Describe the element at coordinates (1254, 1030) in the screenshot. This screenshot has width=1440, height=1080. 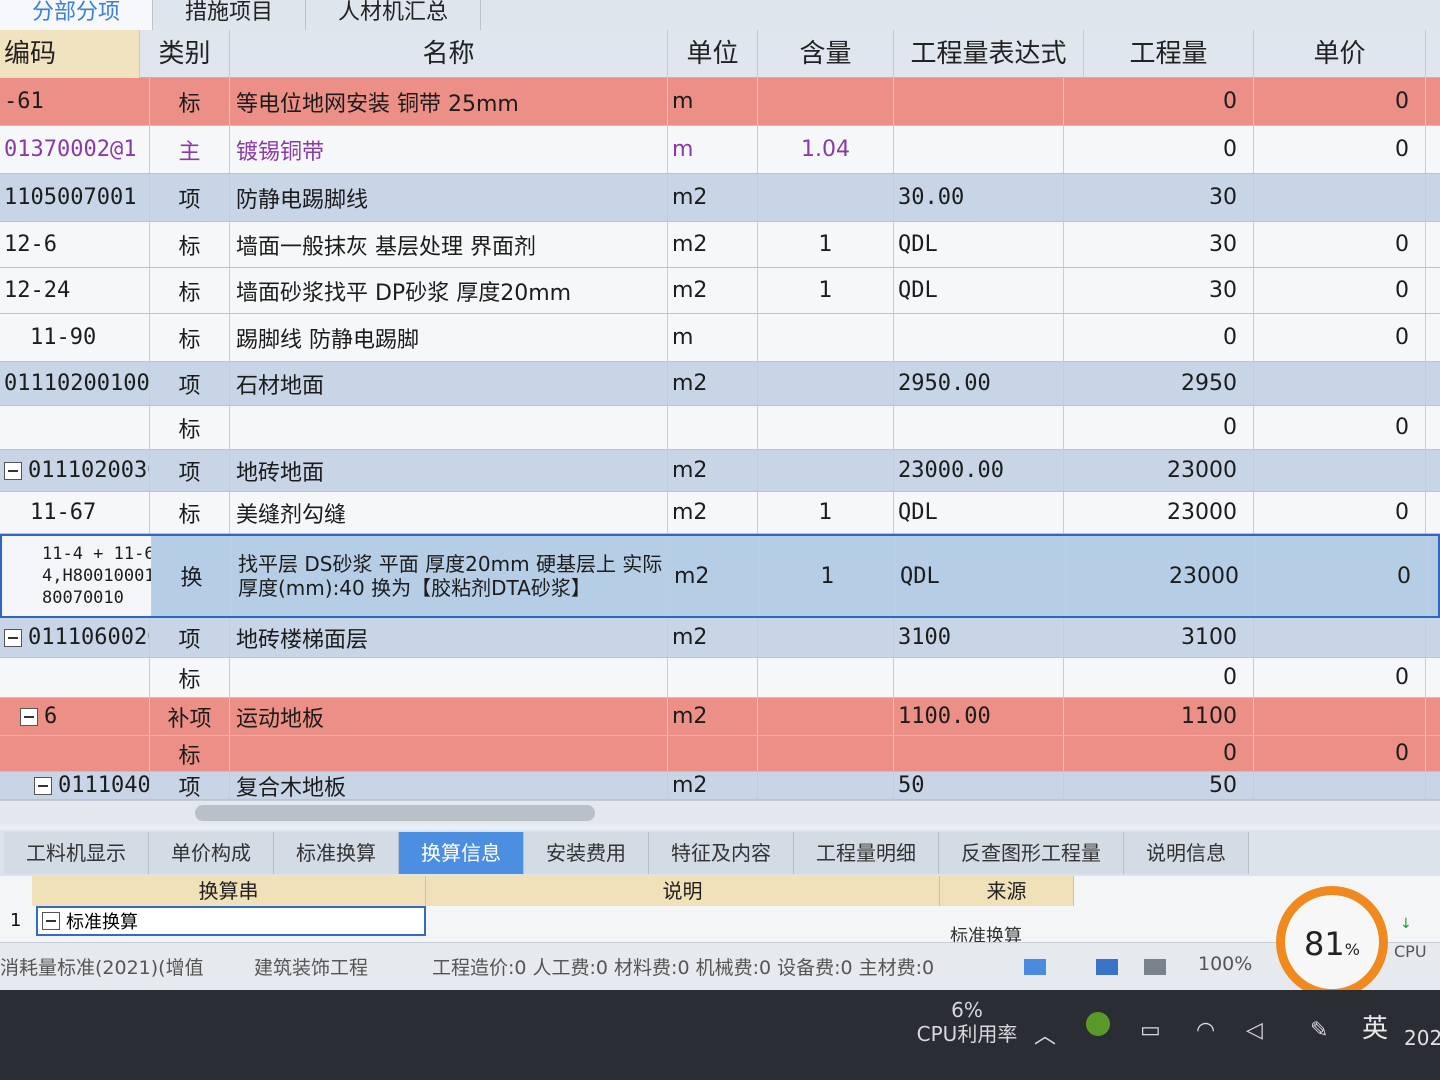
I see `volume-icon: ◁` at that location.